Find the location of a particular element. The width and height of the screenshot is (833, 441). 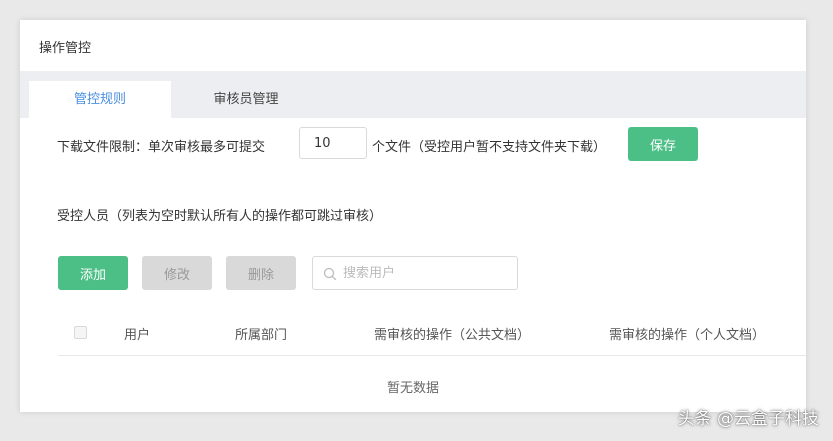

table-header: 用户 所属部门 需审核的操作（公共文档） 需审核的操作（个人文档） is located at coordinates (432, 335).